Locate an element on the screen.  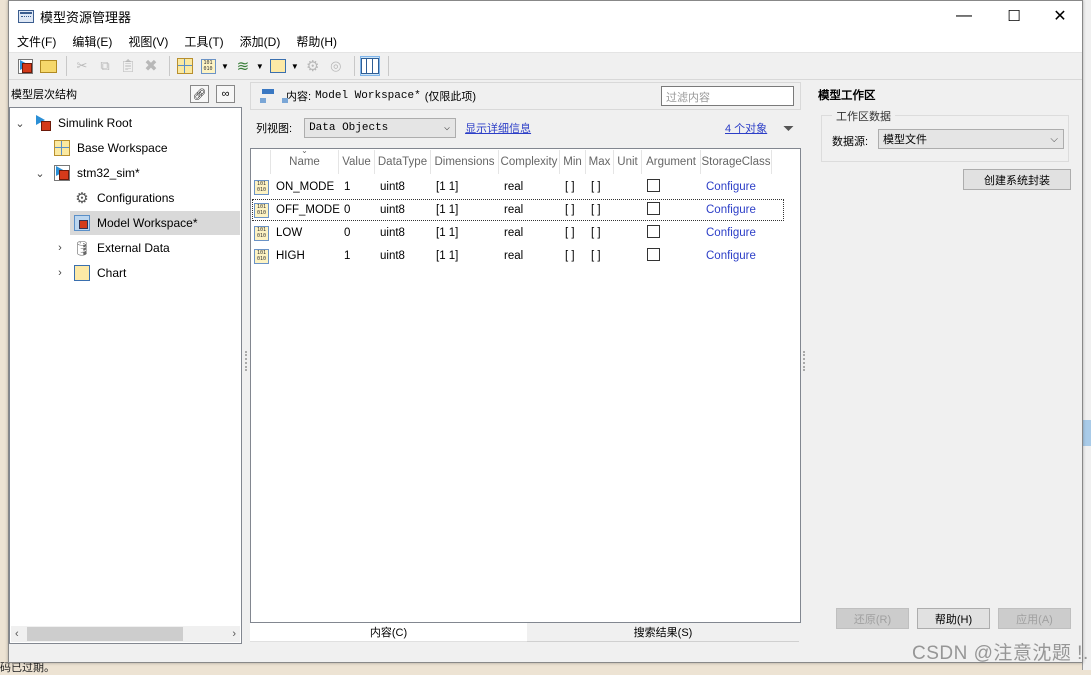
scroll-right-icon: › is located at coordinates (234, 634).